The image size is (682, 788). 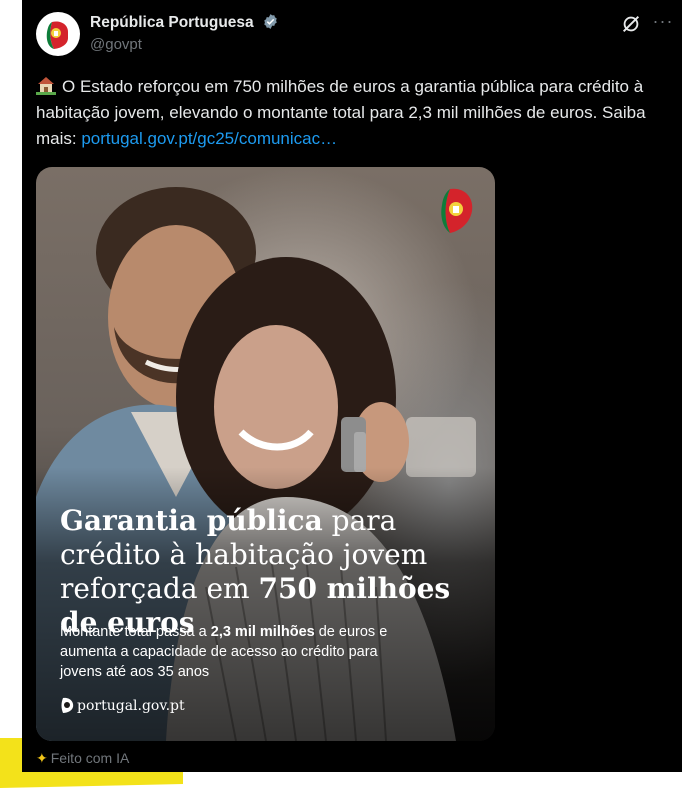 I want to click on subtext-bold: 2,3 mil milhões, so click(x=262, y=632).